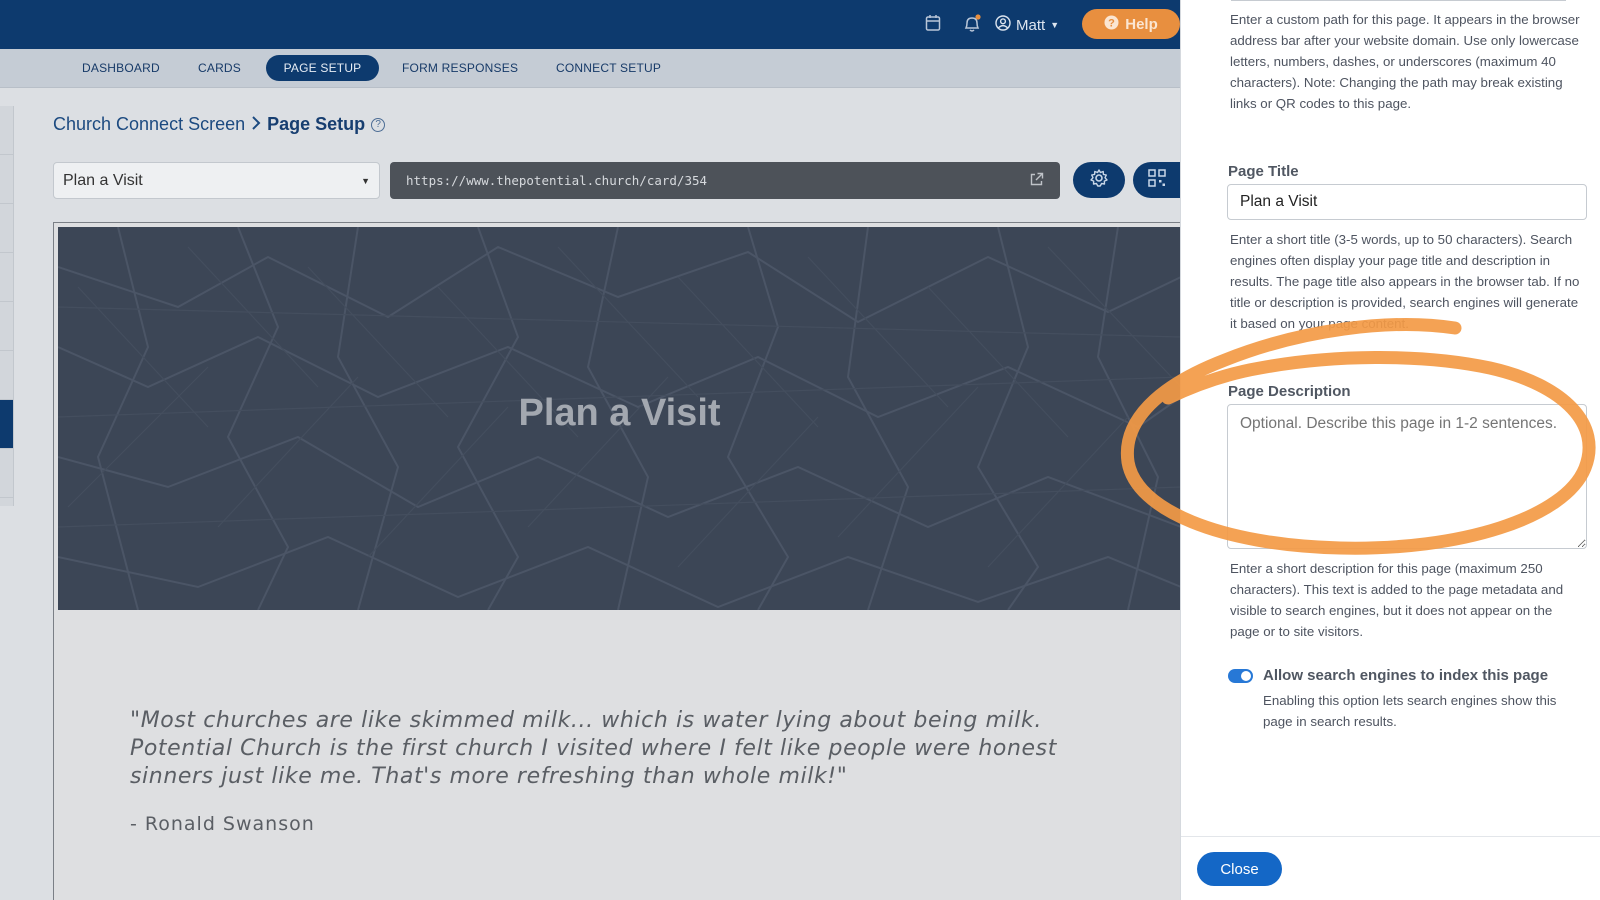  I want to click on question-circle-icon: ?, so click(1111, 24).